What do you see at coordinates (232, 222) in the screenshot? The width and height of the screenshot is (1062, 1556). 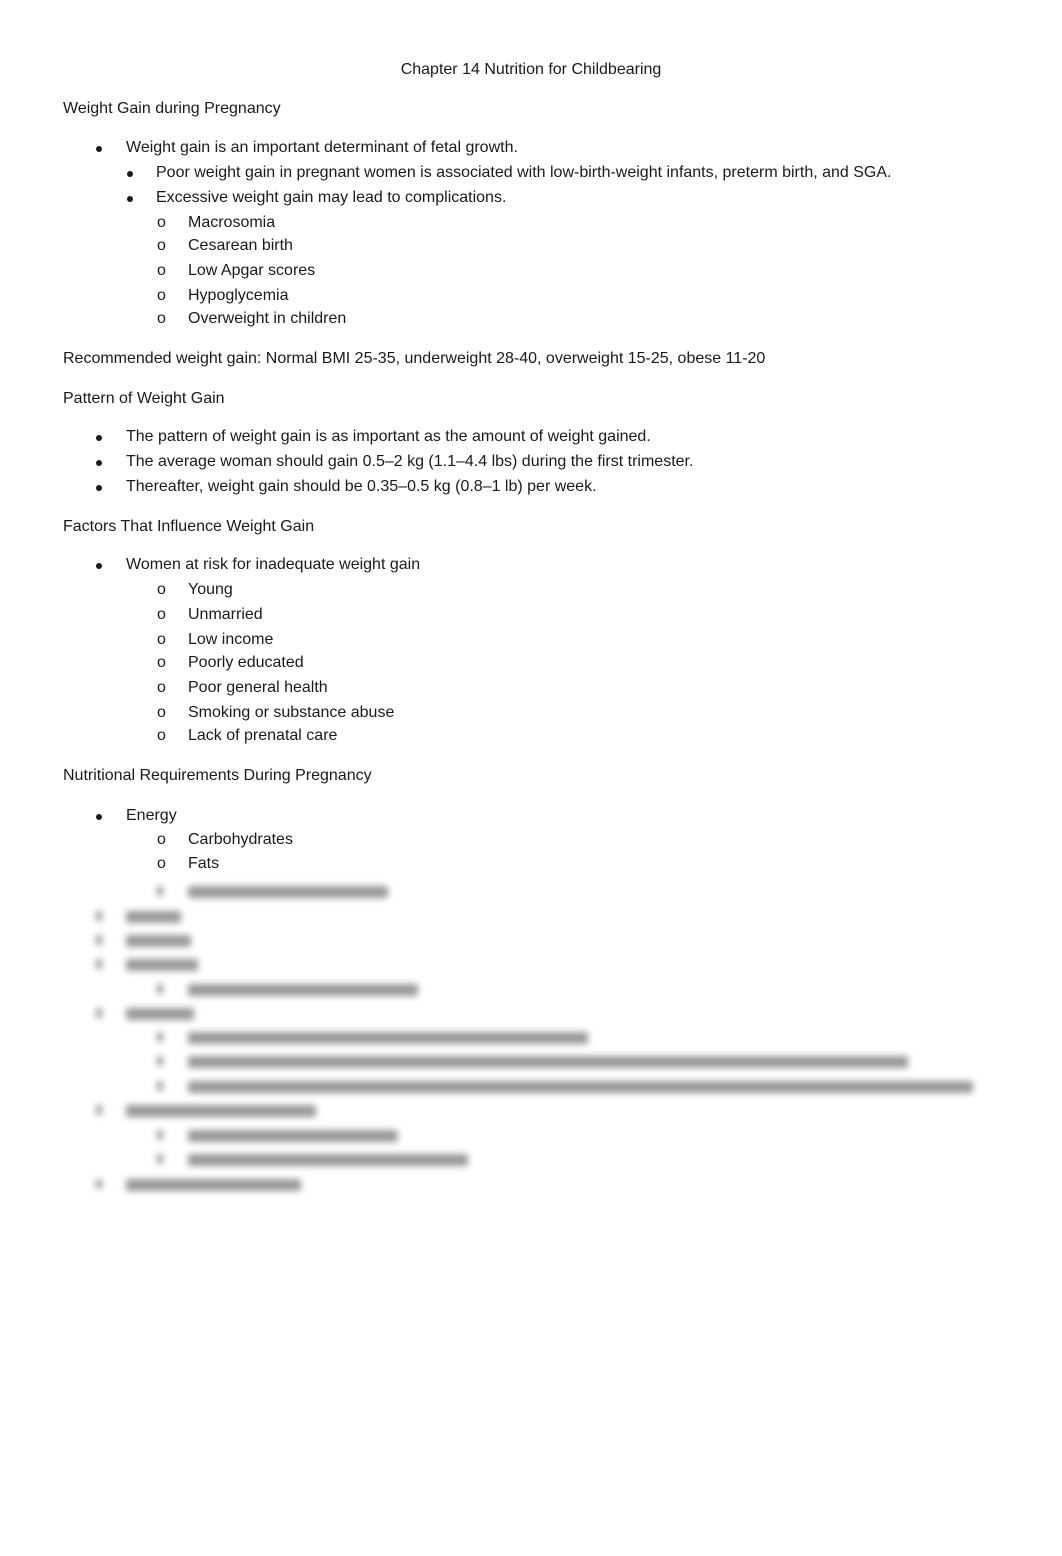 I see `list-item: Macrosomia` at bounding box center [232, 222].